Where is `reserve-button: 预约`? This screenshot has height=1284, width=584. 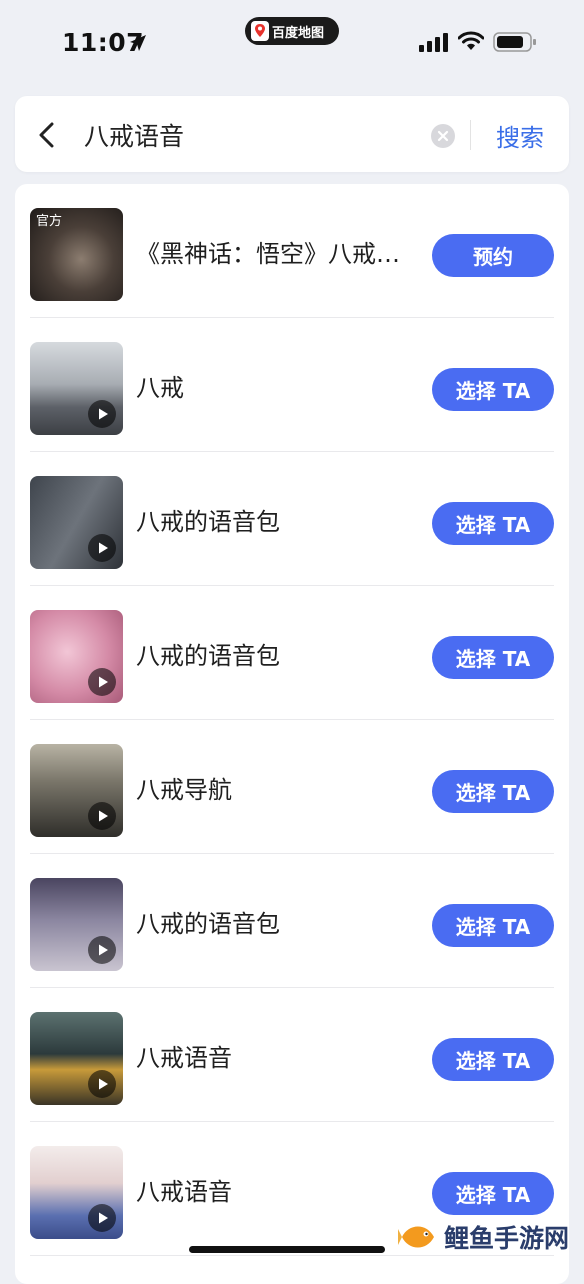
reserve-button: 预约 is located at coordinates (493, 255).